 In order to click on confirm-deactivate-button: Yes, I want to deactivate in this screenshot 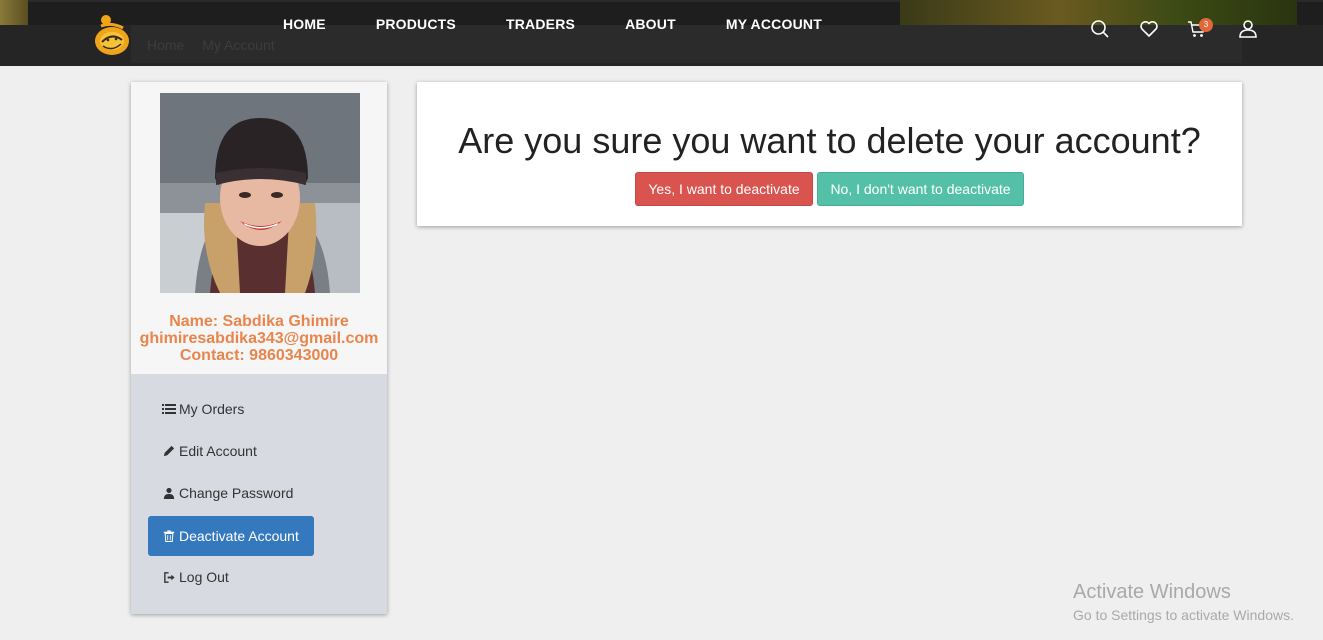, I will do `click(724, 189)`.